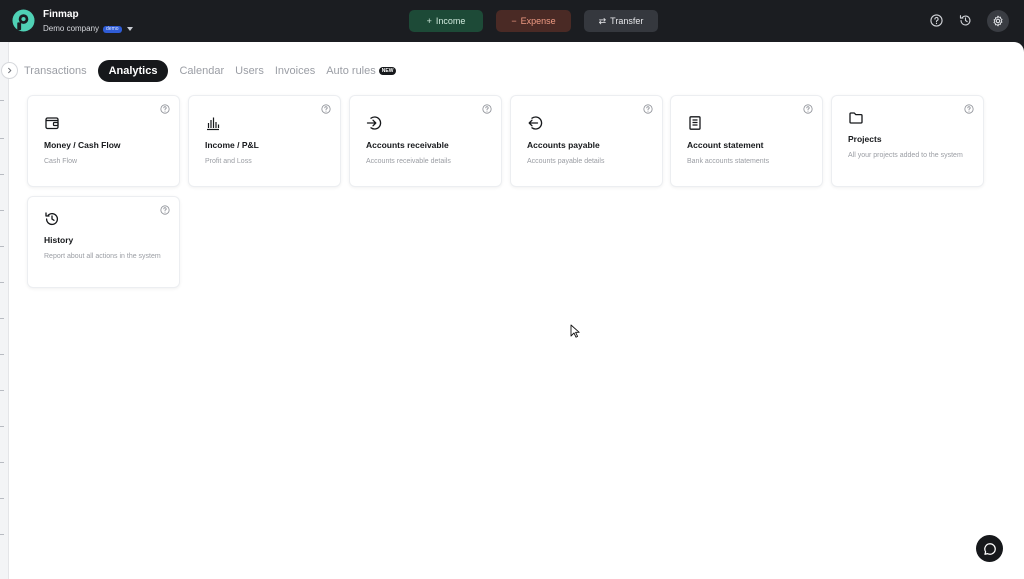 The width and height of the screenshot is (1024, 579). What do you see at coordinates (563, 145) in the screenshot?
I see `card-title: Accounts payable` at bounding box center [563, 145].